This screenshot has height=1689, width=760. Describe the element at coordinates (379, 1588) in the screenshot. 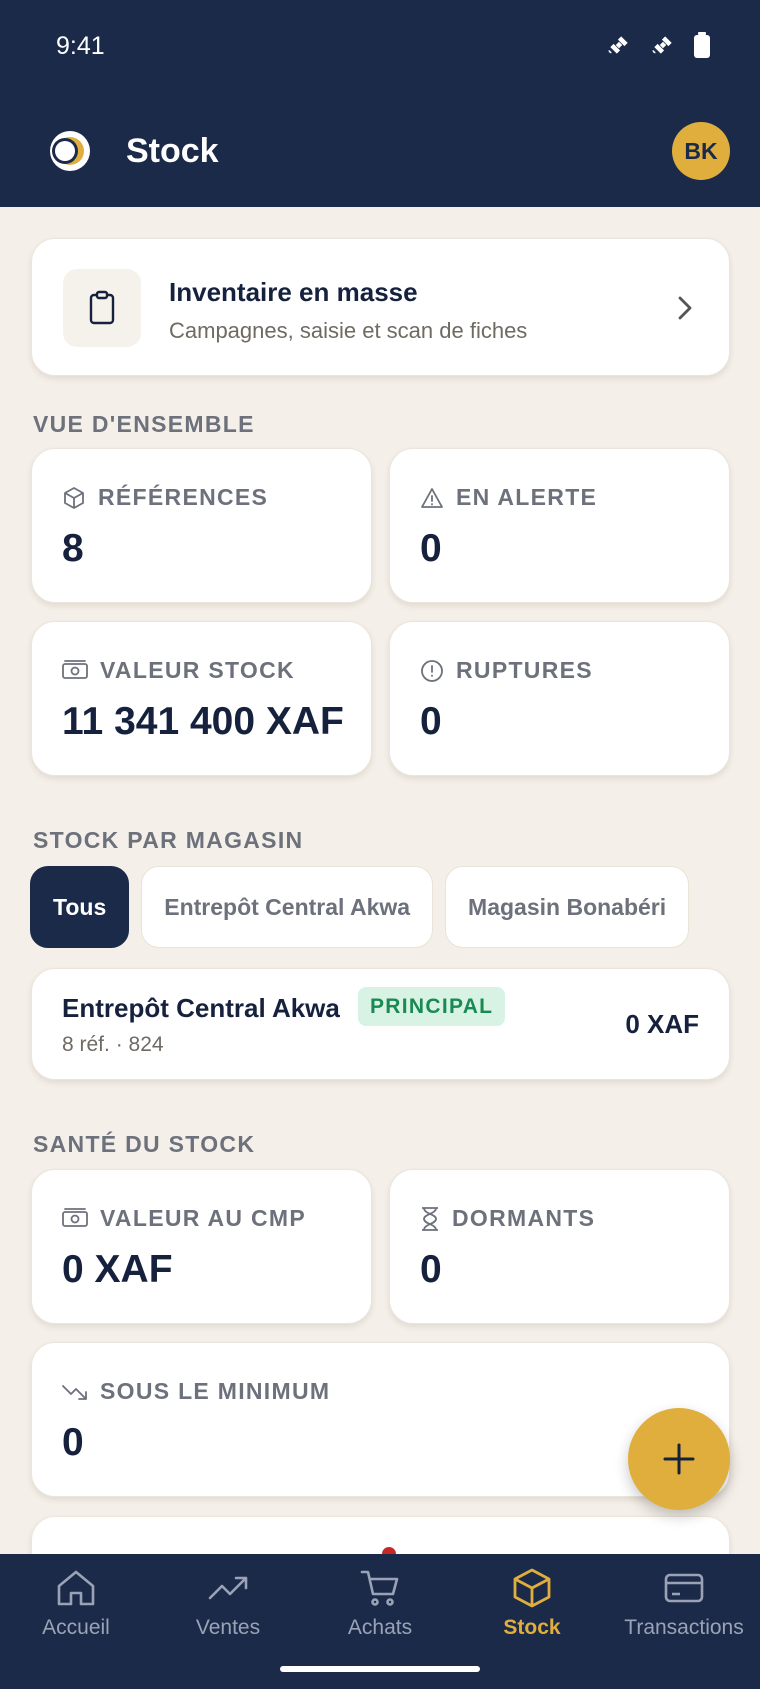

I see `cart-icon` at that location.